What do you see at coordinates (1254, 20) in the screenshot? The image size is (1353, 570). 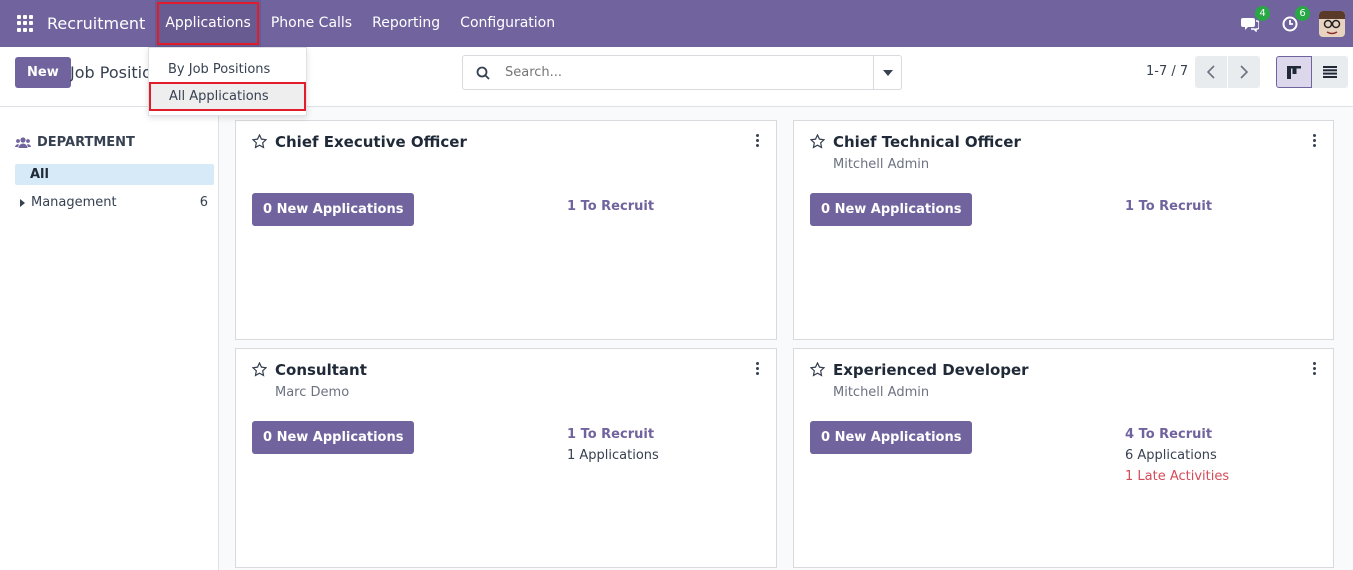 I see `messages-button: 4` at bounding box center [1254, 20].